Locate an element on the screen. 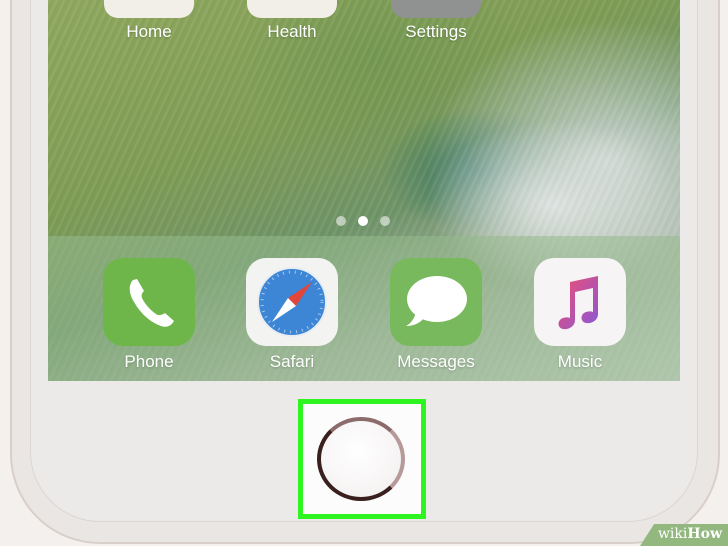  settings-gear-icon is located at coordinates (436, 9).